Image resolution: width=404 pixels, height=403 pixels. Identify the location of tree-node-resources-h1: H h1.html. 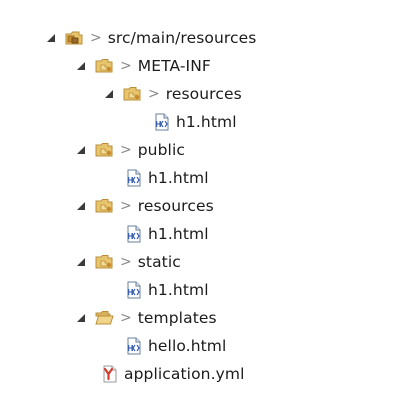
(166, 234).